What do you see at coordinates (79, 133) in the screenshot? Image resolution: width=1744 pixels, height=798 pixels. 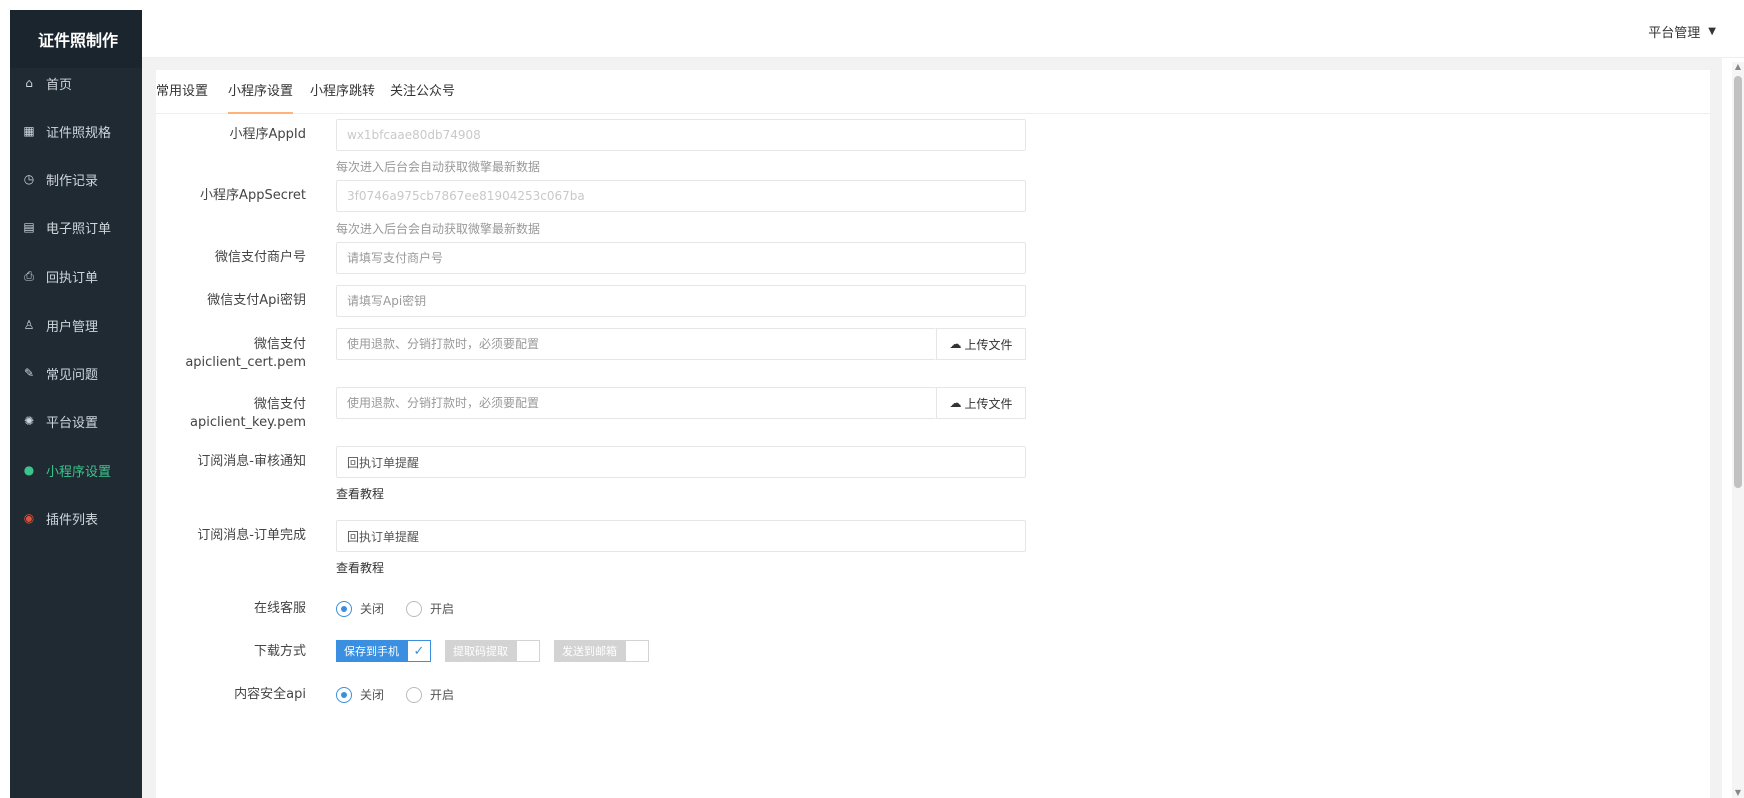 I see `sidebar-item-label: 证件照规格` at bounding box center [79, 133].